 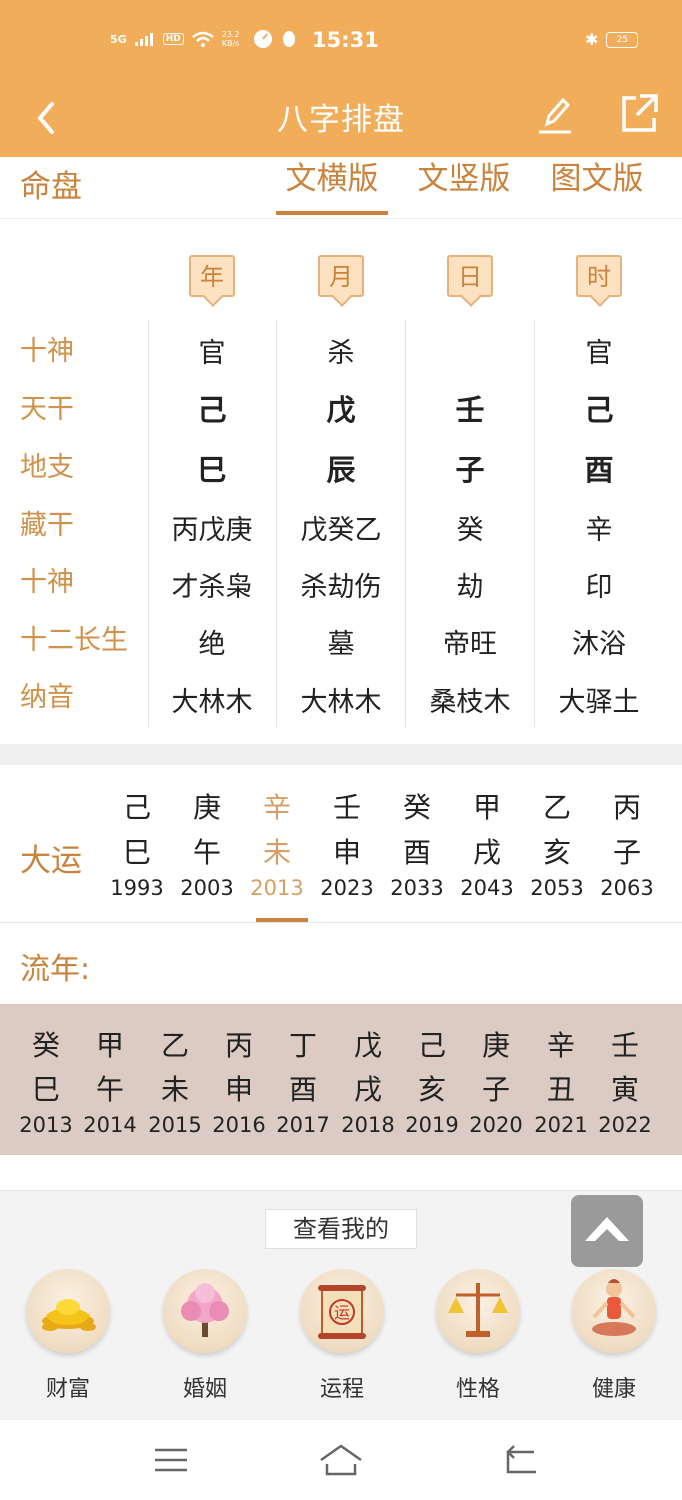 What do you see at coordinates (478, 1311) in the screenshot?
I see `balance-scale-icon` at bounding box center [478, 1311].